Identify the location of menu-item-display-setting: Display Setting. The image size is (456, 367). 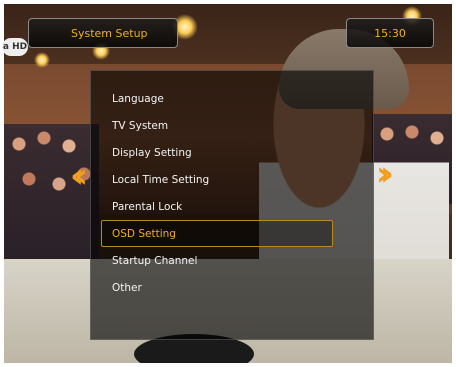
(217, 152).